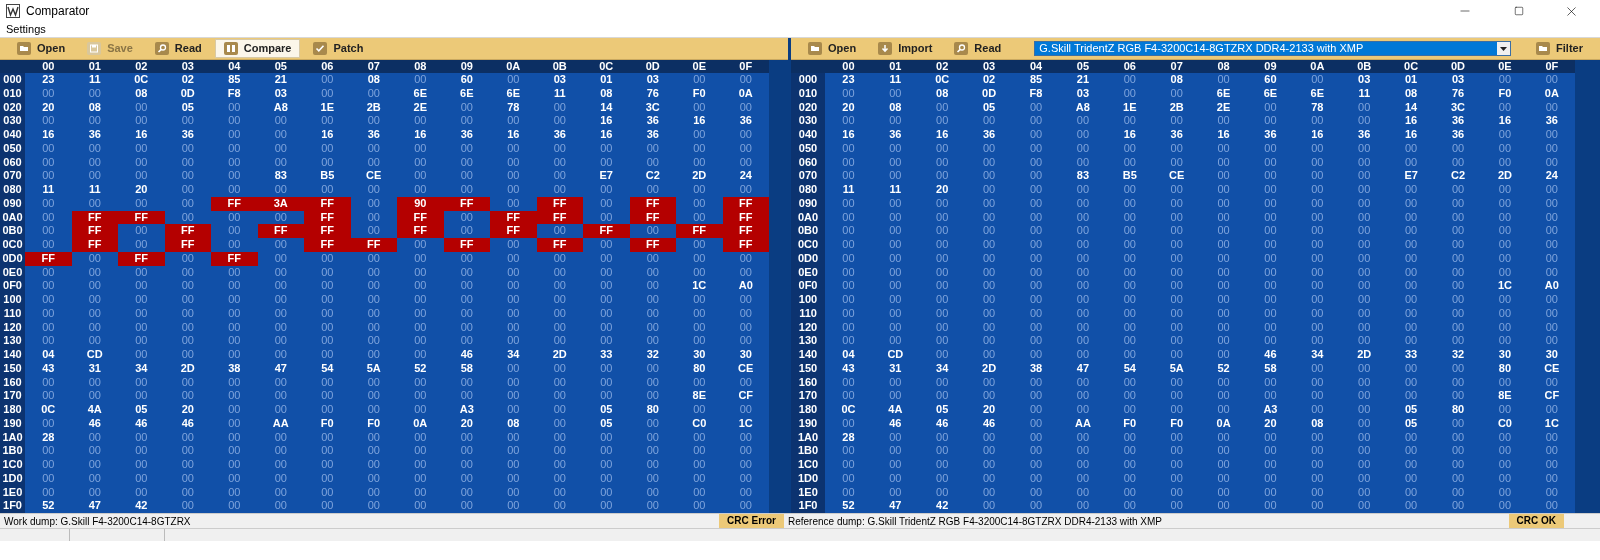 This screenshot has height=560, width=1600. Describe the element at coordinates (48, 66) in the screenshot. I see `column-header: 00` at that location.